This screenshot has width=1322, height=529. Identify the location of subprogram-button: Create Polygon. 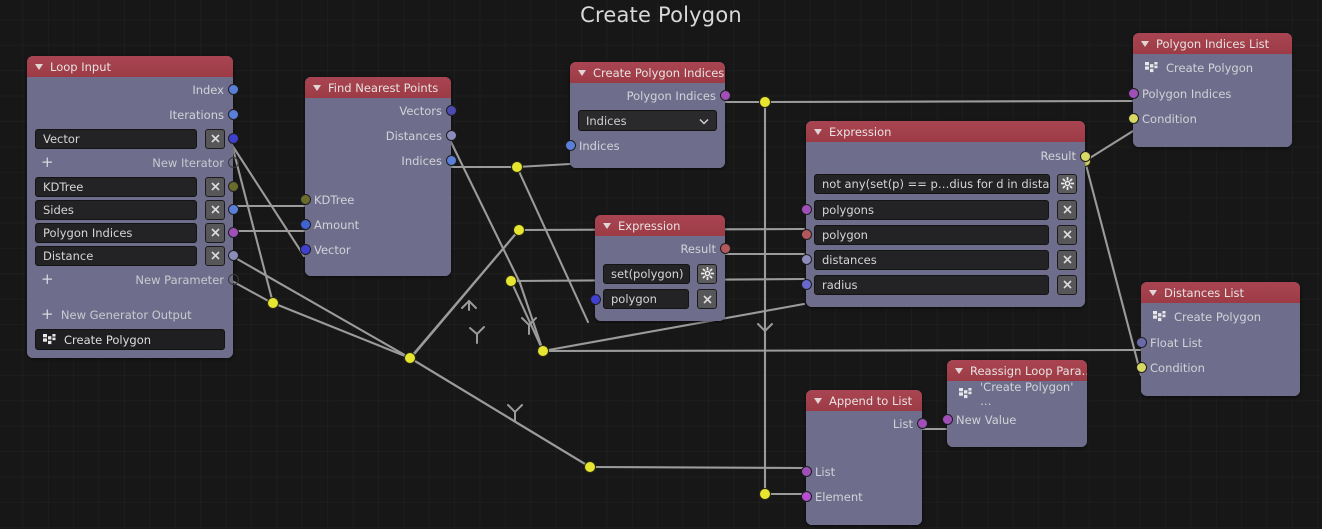
(130, 339).